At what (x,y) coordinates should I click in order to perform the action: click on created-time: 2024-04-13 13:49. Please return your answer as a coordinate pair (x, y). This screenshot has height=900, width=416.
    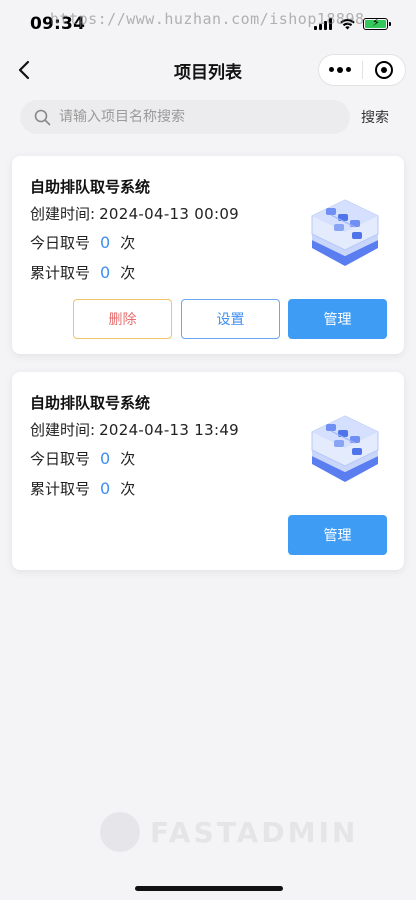
    Looking at the image, I should click on (169, 430).